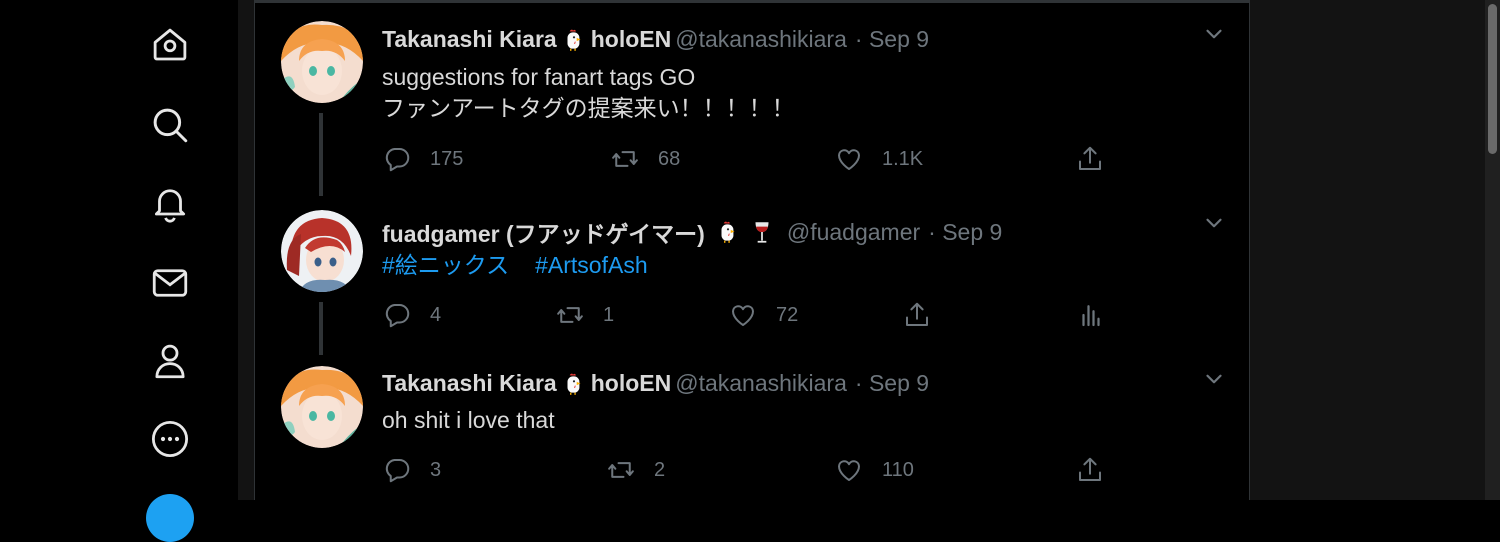  I want to click on right-gutter, so click(1367, 250).